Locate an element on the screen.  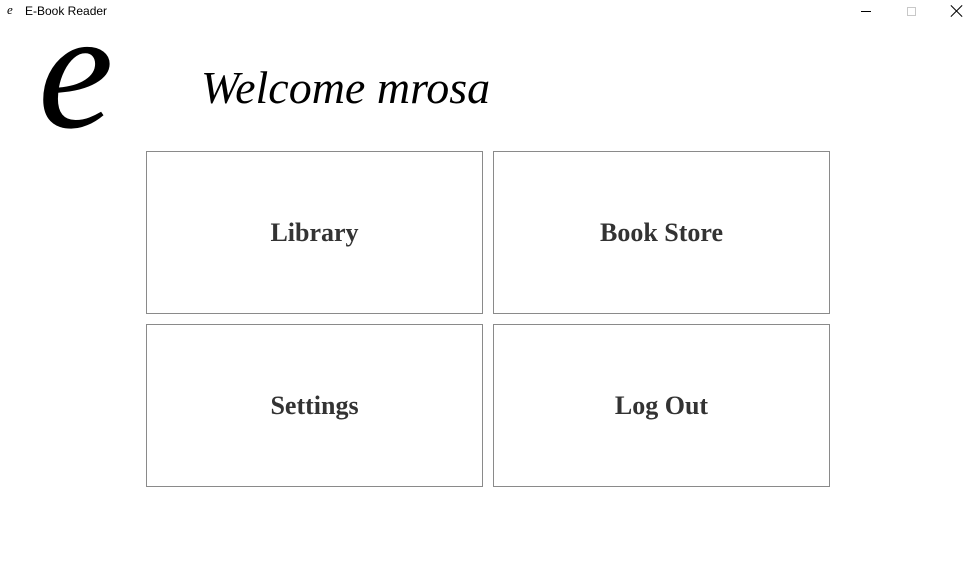
library-label: Library is located at coordinates (314, 232).